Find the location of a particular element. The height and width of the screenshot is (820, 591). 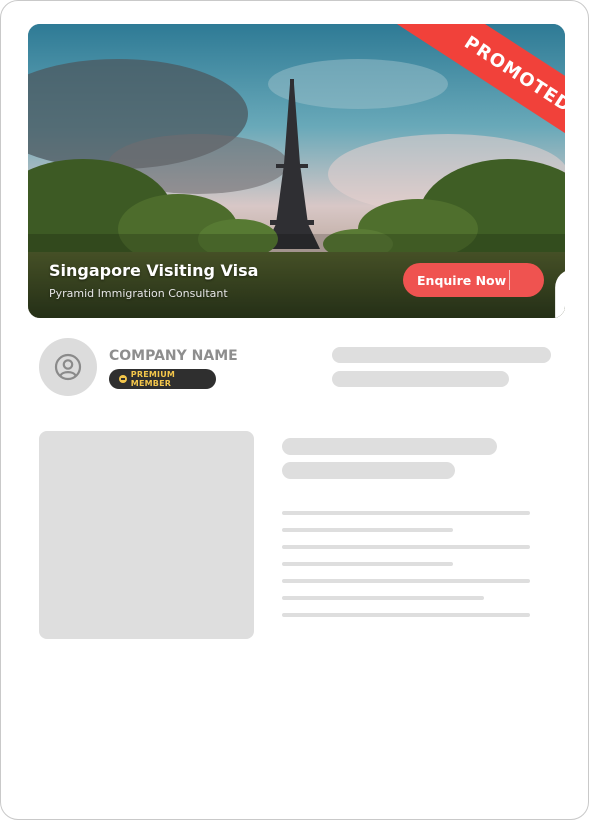

enquire-now-button: Enquire Now is located at coordinates (484, 290).